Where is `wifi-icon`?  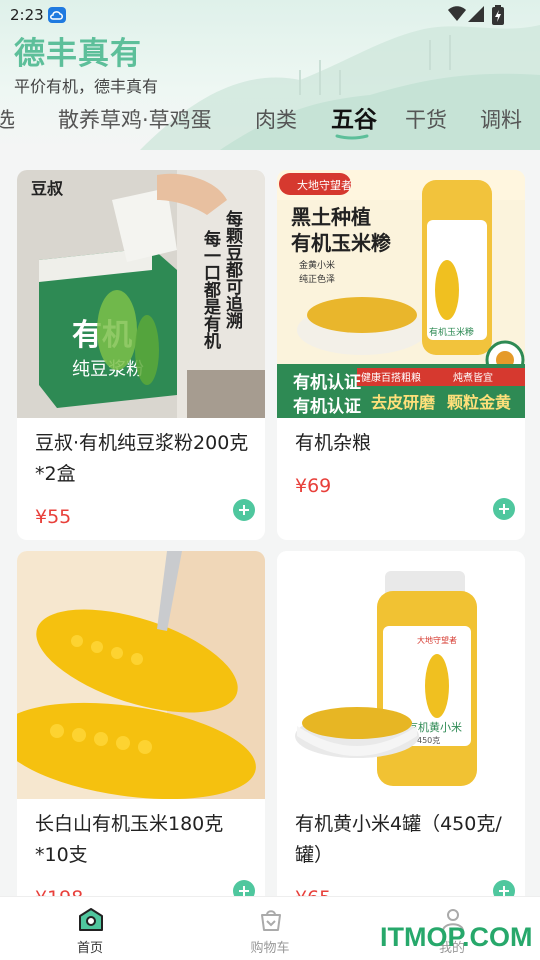 wifi-icon is located at coordinates (457, 13).